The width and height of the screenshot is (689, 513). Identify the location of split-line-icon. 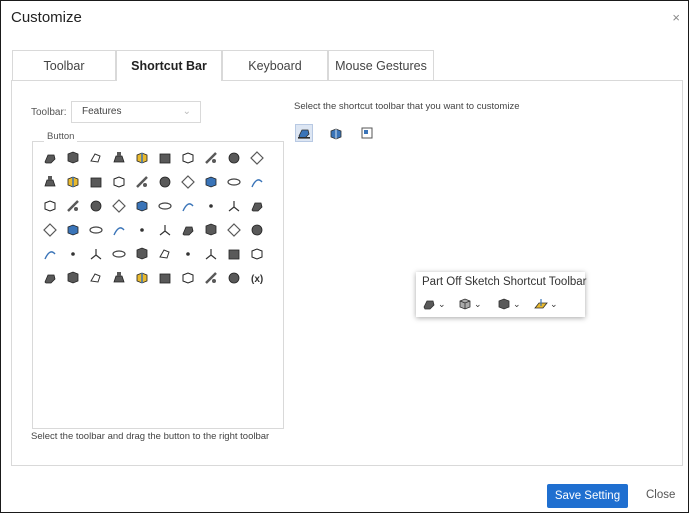
(118, 278).